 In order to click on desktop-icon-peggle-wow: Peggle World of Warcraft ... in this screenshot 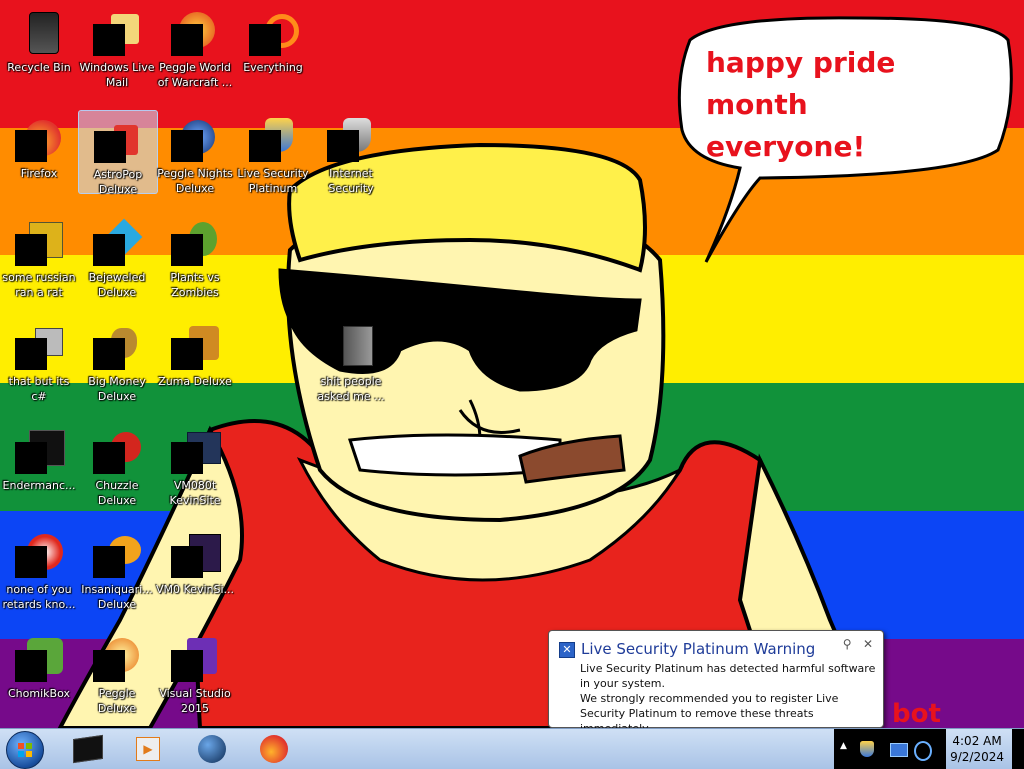, I will do `click(195, 47)`.